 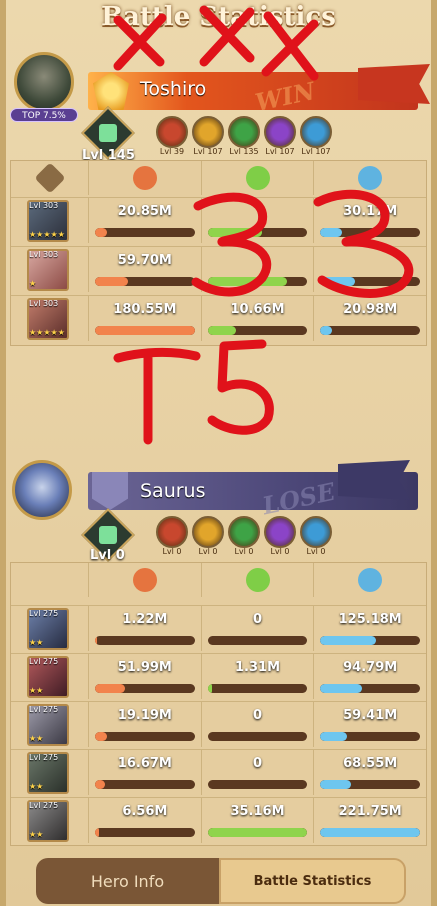 I want to click on table-row: Lvl 275 ★★ 51.99M 1.31M 94.79M, so click(x=218, y=676).